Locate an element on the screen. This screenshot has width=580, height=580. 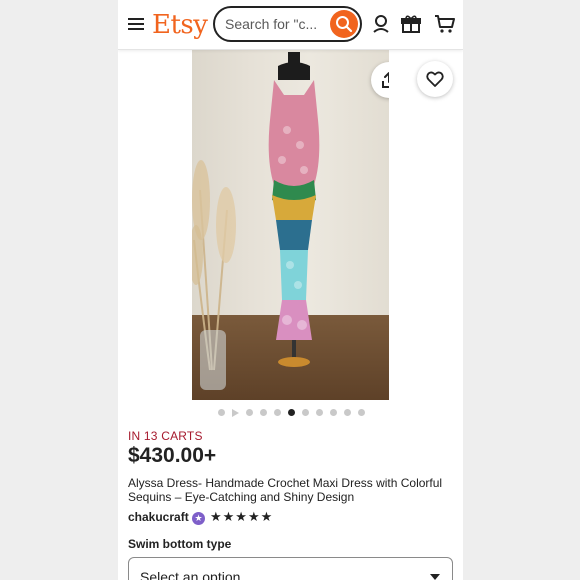
menu-icon is located at coordinates (137, 24).